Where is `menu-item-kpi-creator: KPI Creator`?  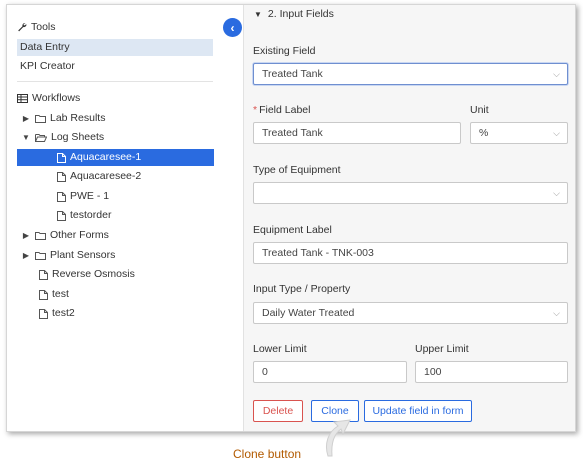
menu-item-kpi-creator: KPI Creator is located at coordinates (115, 66).